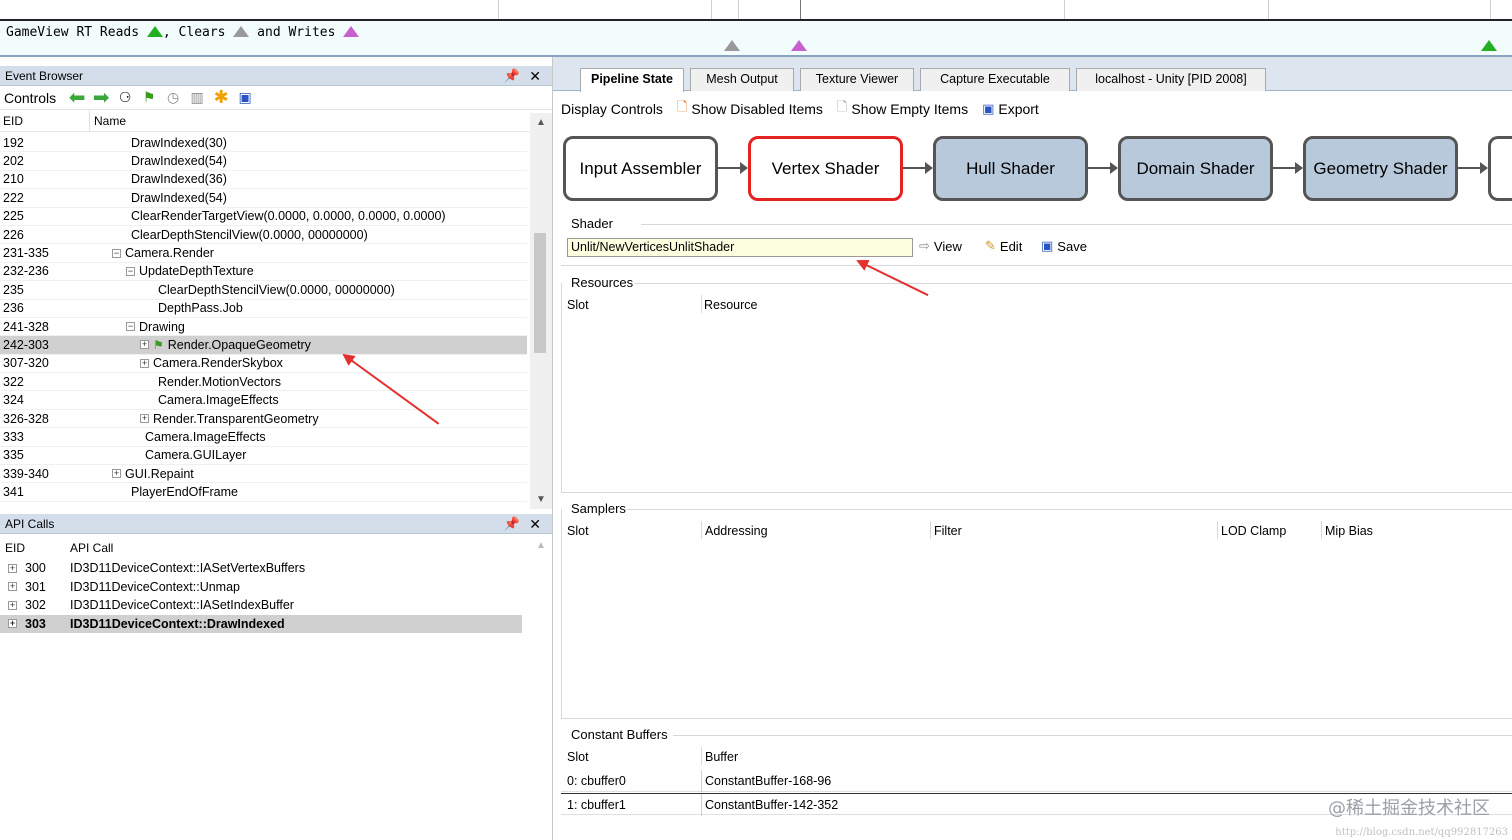 The width and height of the screenshot is (1512, 840). Describe the element at coordinates (1003, 246) in the screenshot. I see `edit-shader-button: ✎ Edit` at that location.